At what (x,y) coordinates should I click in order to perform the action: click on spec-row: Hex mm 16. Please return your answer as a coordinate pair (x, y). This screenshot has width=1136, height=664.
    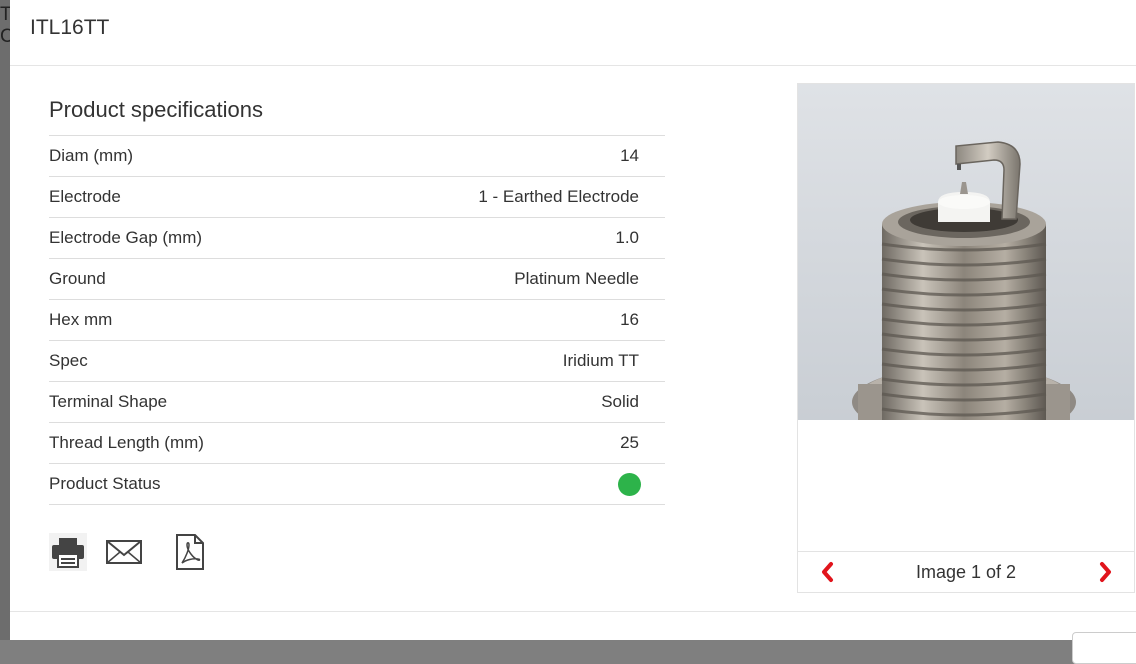
    Looking at the image, I should click on (357, 320).